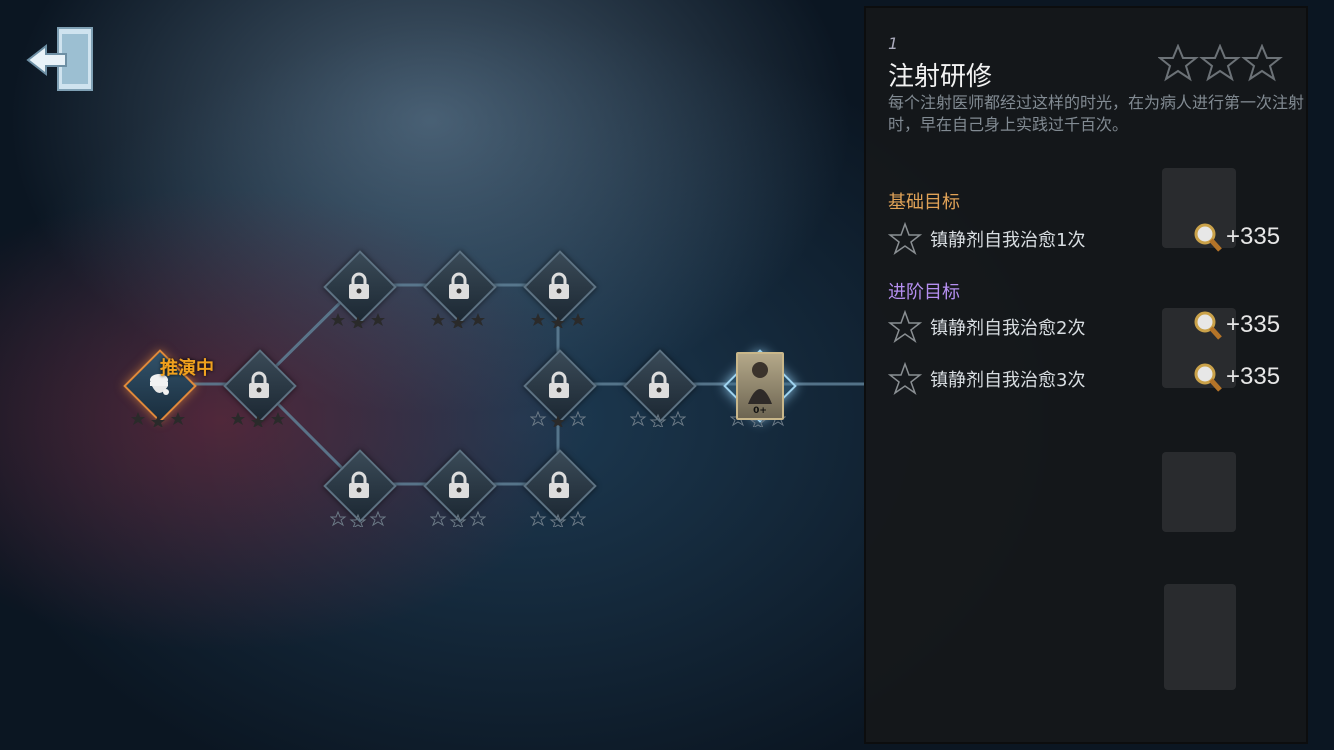  I want to click on basic-goals-heading: 基础目标, so click(924, 202).